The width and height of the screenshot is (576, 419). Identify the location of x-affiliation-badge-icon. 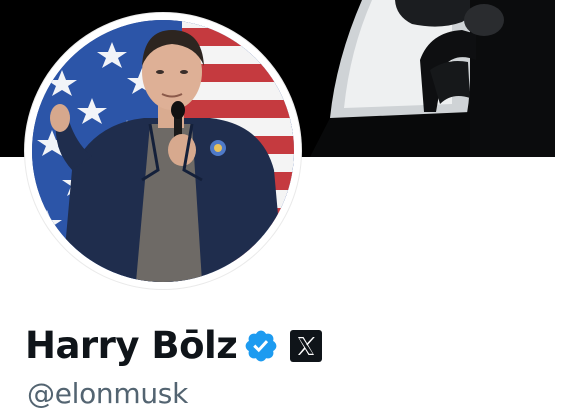
(306, 346).